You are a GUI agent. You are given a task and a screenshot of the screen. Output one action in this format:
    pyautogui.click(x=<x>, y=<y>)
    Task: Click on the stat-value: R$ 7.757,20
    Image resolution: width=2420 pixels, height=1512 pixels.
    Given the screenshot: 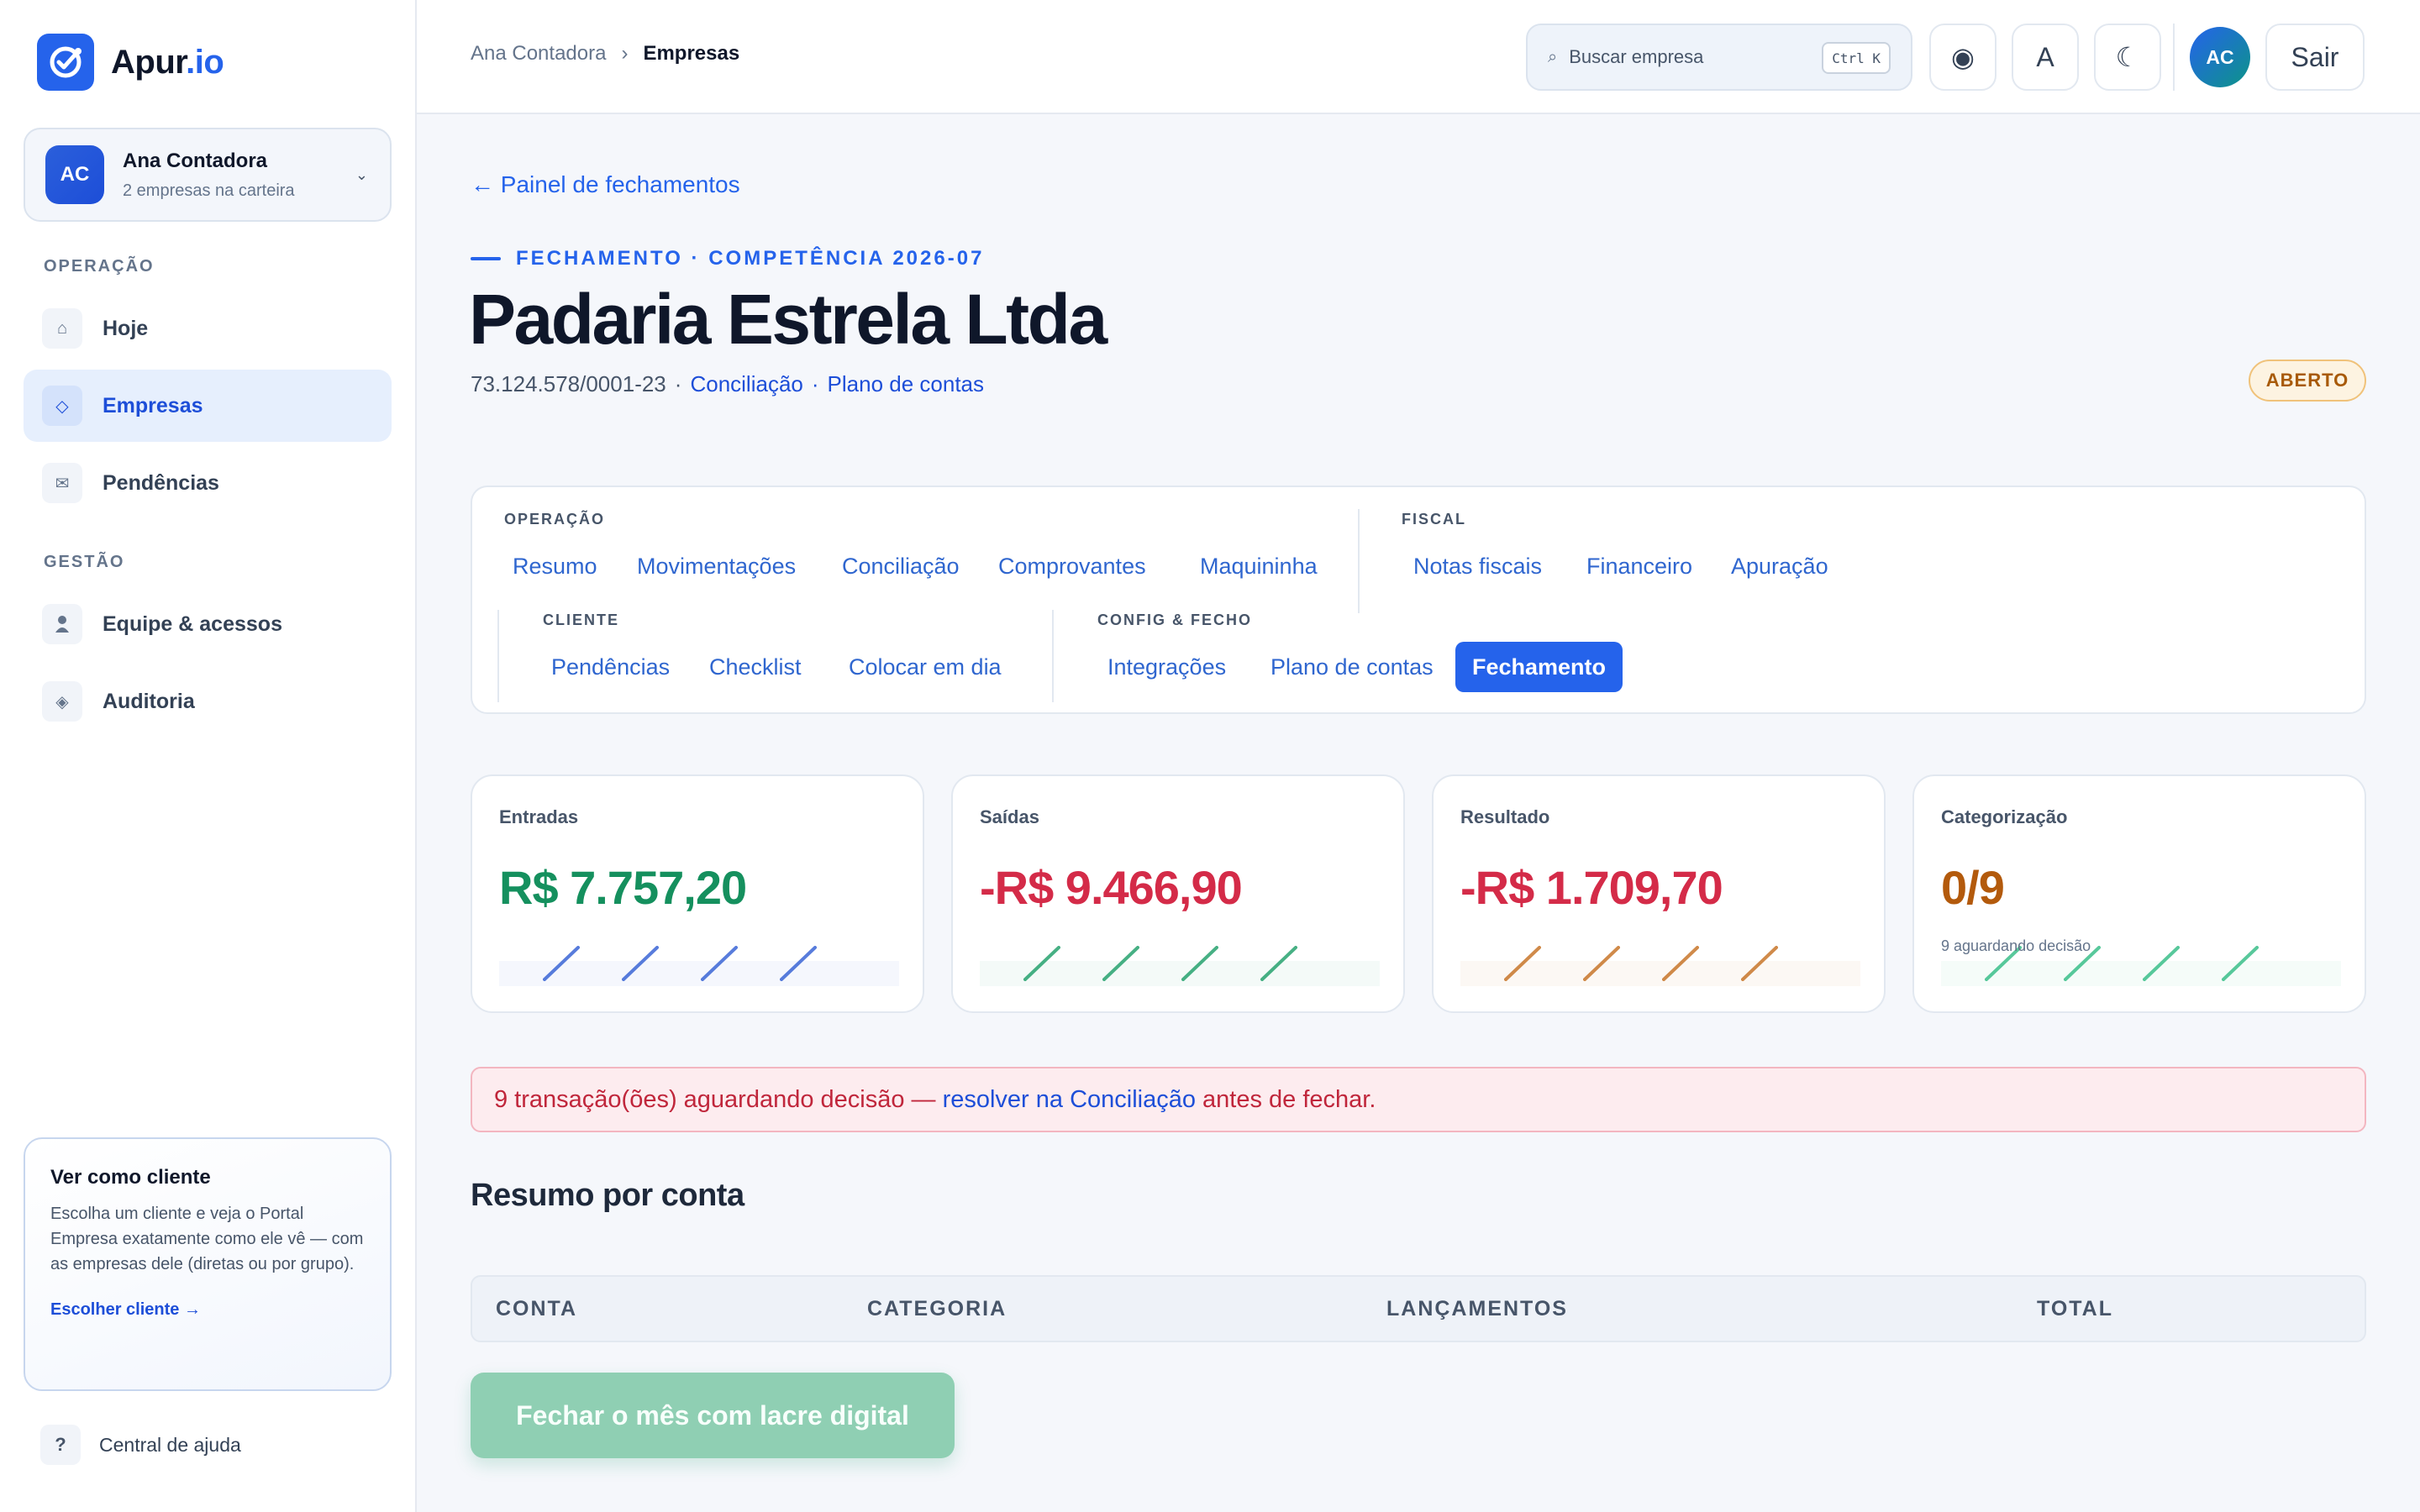 What is the action you would take?
    pyautogui.click(x=623, y=887)
    